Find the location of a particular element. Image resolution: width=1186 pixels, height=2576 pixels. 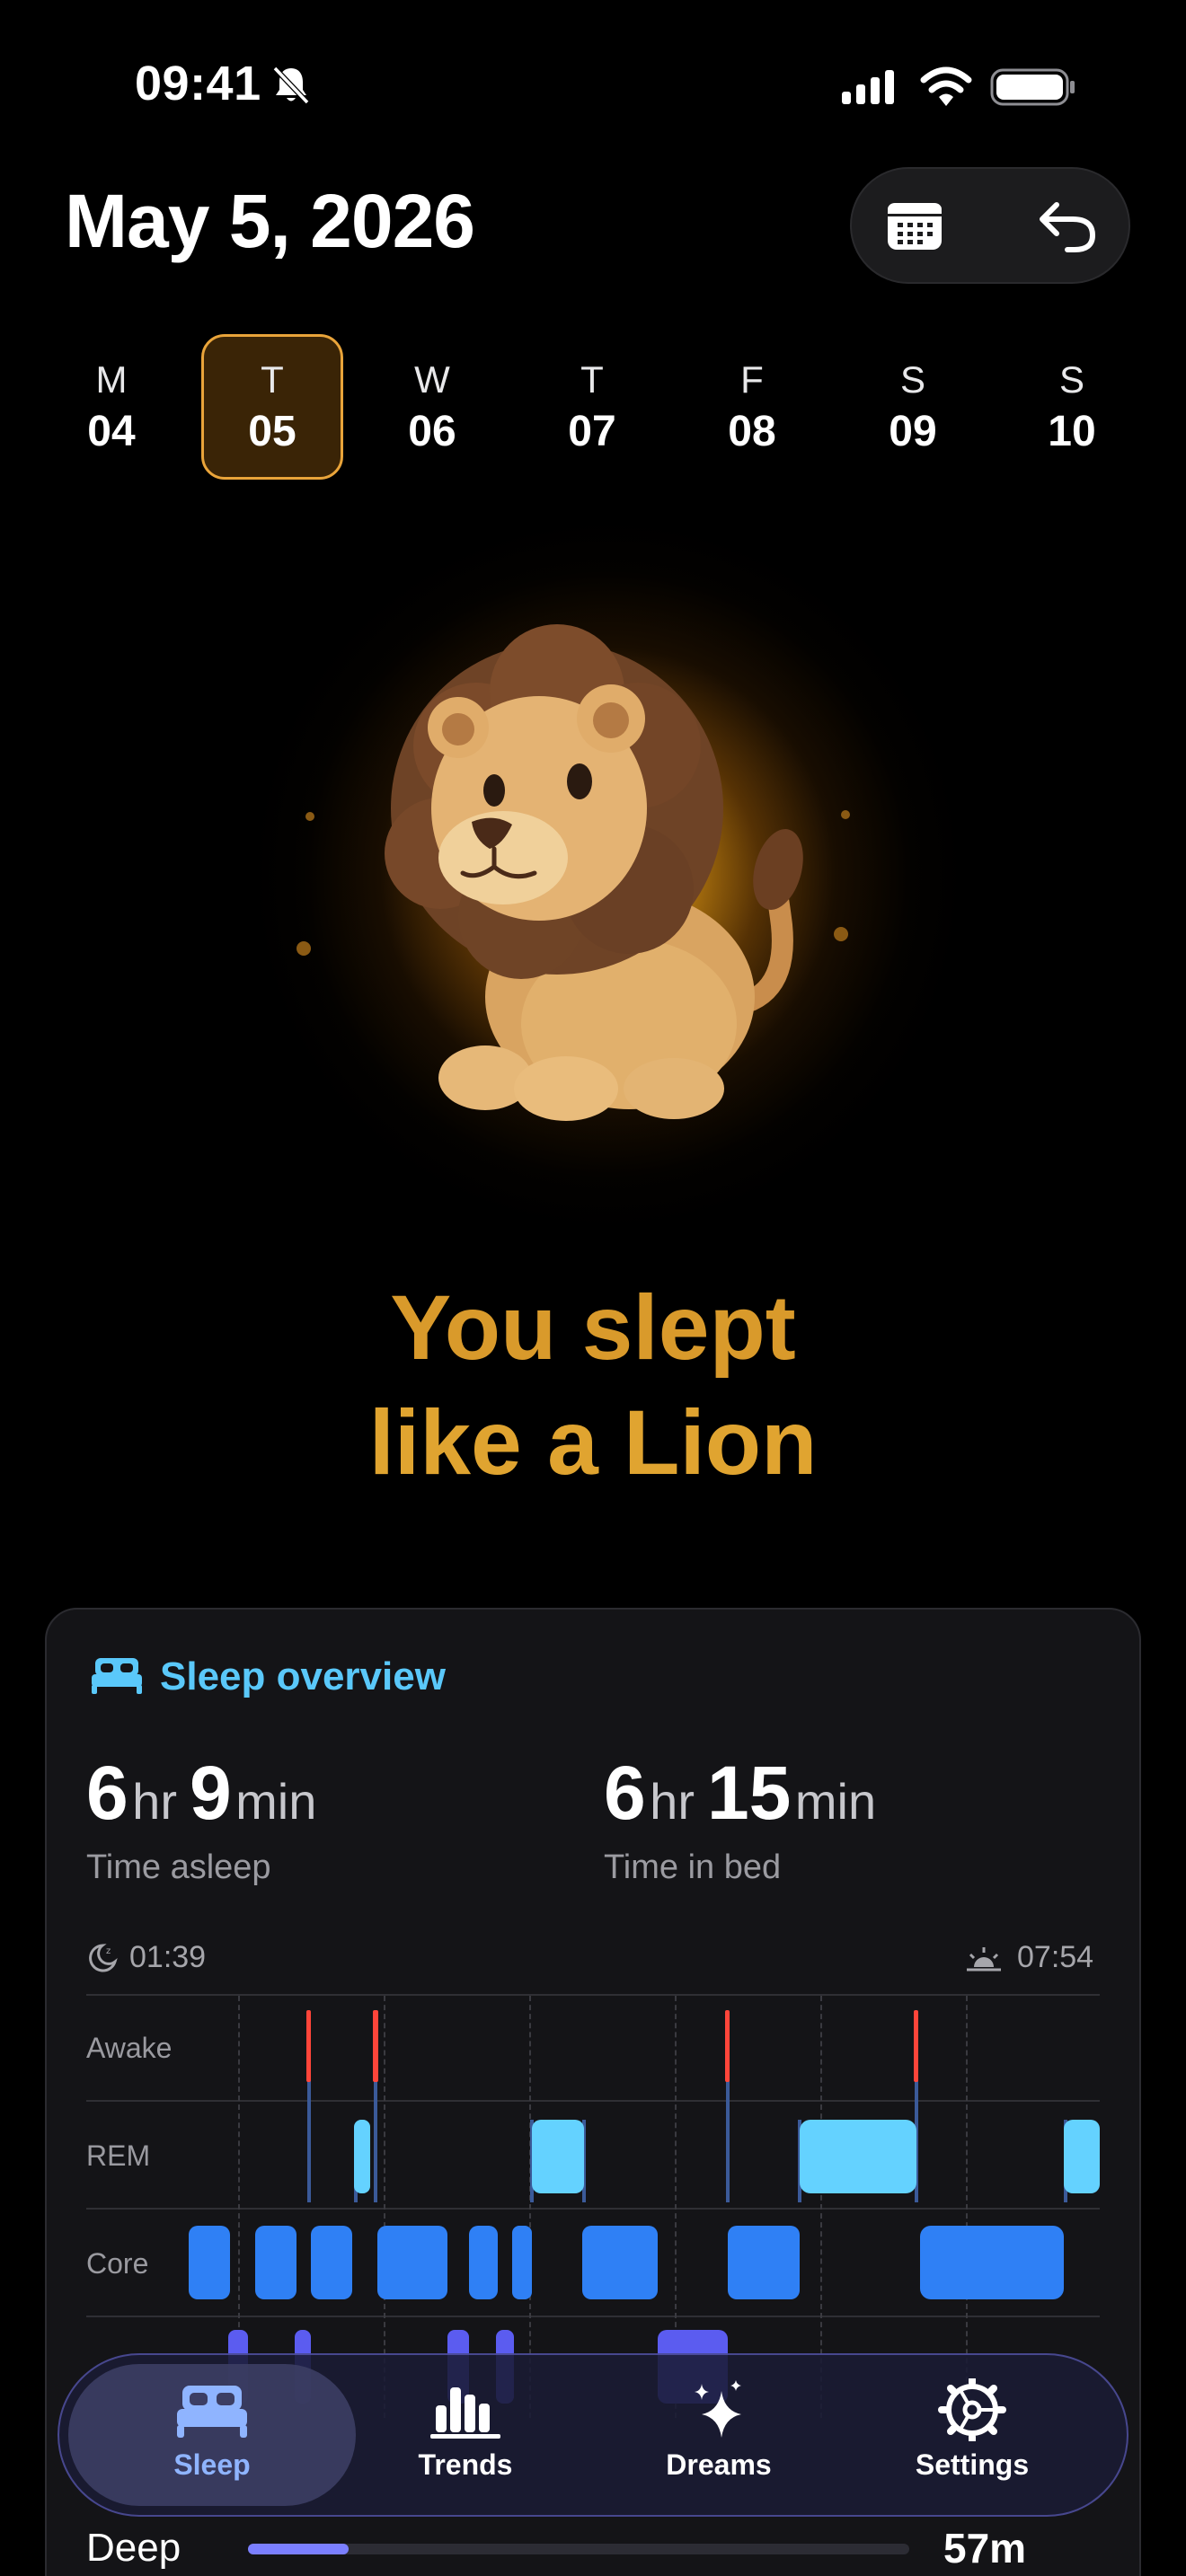

hero-title-line2: like a Lion is located at coordinates (593, 1442).